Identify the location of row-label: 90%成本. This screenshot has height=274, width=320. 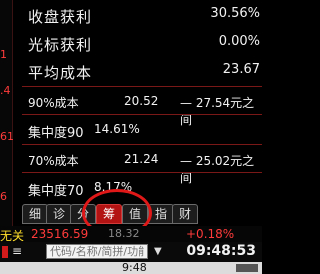
(53, 103).